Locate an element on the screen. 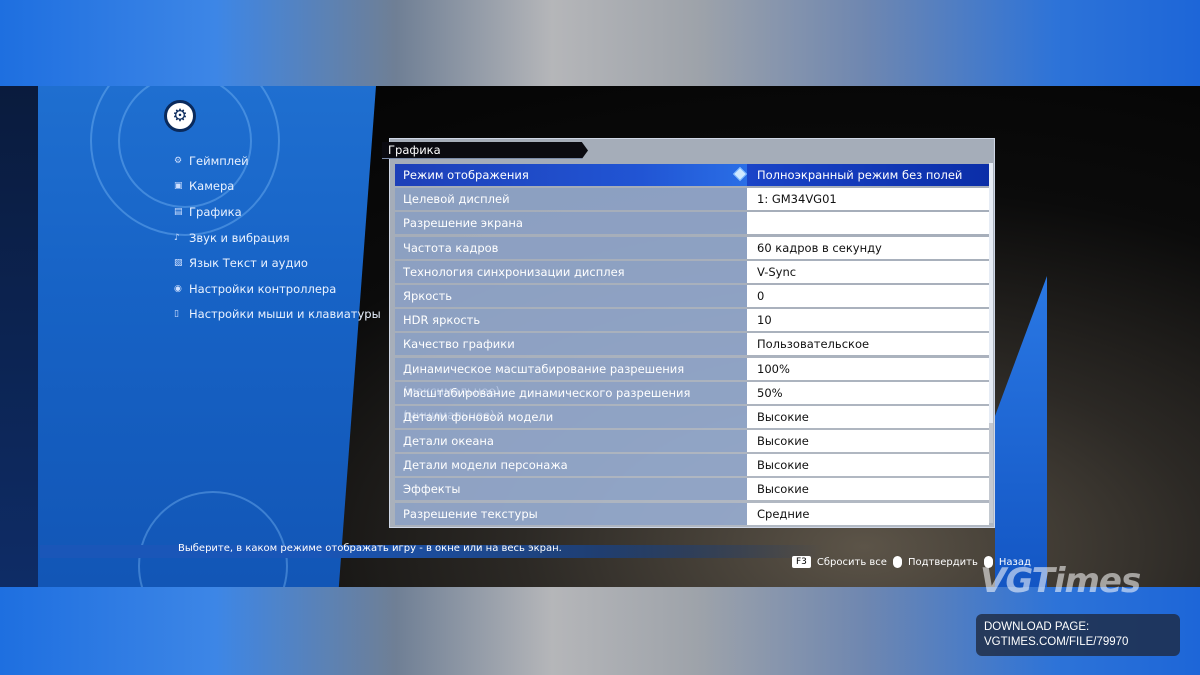 The image size is (1200, 675). settings-scrollbar is located at coordinates (991, 343).